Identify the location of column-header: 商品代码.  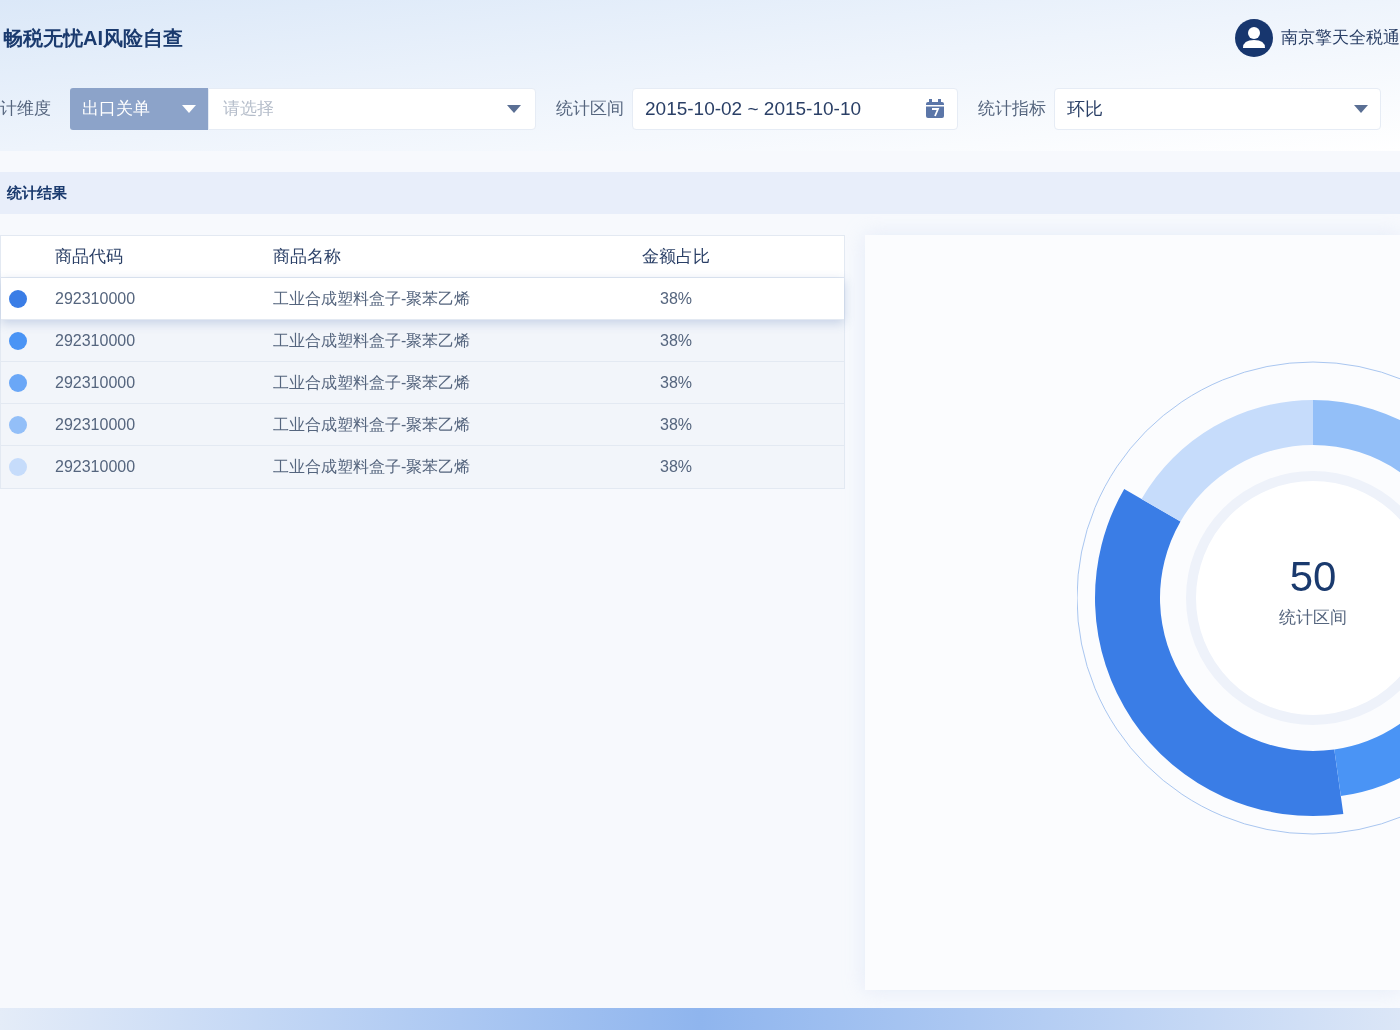
(89, 256).